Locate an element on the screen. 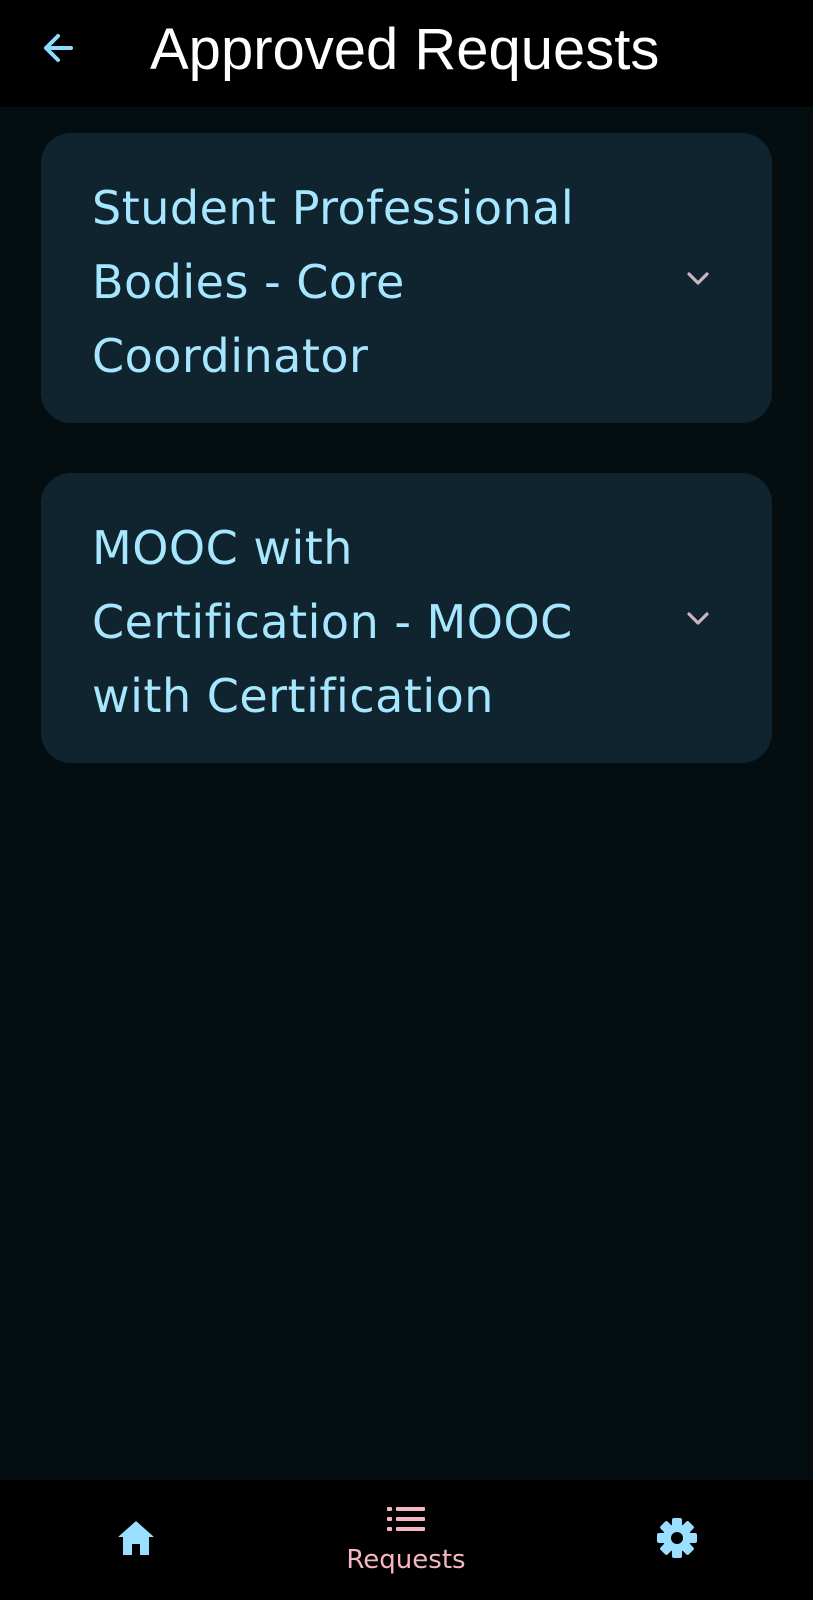  back-button is located at coordinates (58, 50).